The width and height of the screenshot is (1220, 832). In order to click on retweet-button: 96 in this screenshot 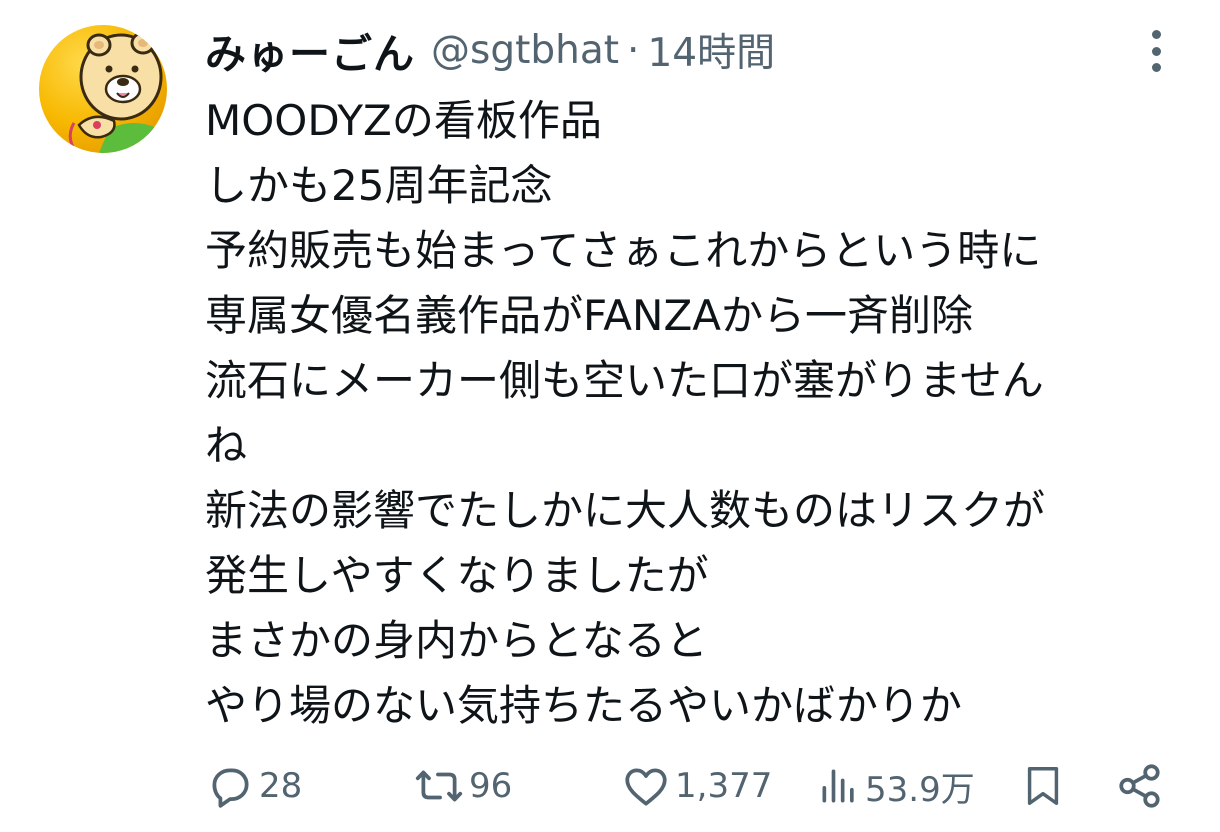, I will do `click(462, 786)`.